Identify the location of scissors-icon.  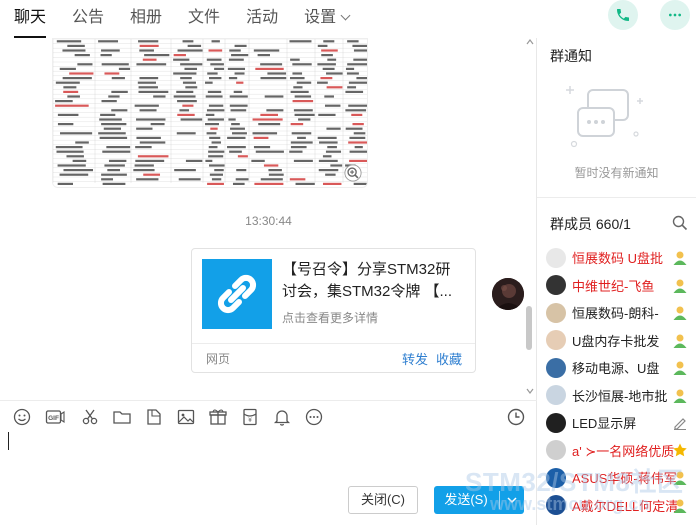
(90, 417).